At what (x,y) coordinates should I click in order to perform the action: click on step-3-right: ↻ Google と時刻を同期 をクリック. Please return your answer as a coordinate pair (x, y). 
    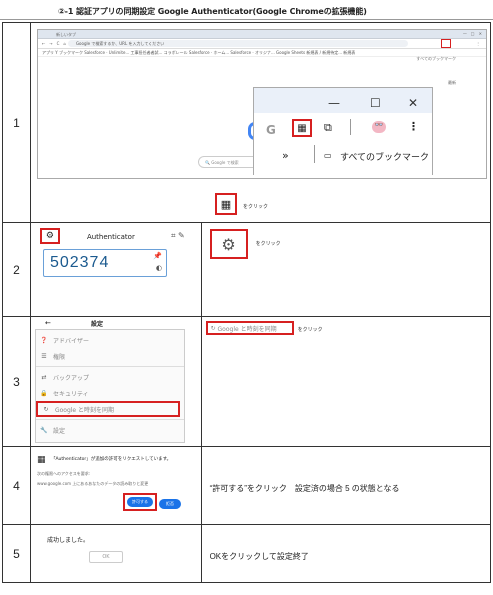
    Looking at the image, I should click on (346, 381).